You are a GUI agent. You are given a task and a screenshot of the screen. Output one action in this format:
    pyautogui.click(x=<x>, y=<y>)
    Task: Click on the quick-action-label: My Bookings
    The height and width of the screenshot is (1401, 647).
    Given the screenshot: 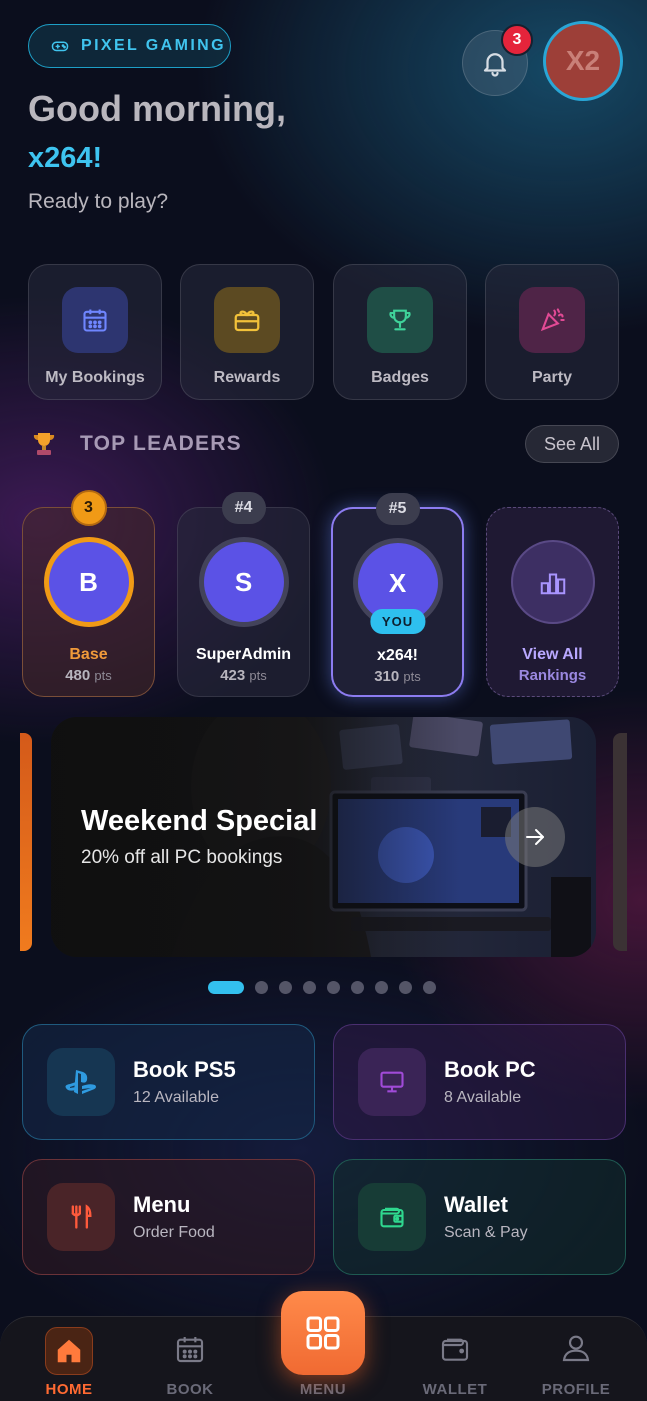 What is the action you would take?
    pyautogui.click(x=95, y=377)
    